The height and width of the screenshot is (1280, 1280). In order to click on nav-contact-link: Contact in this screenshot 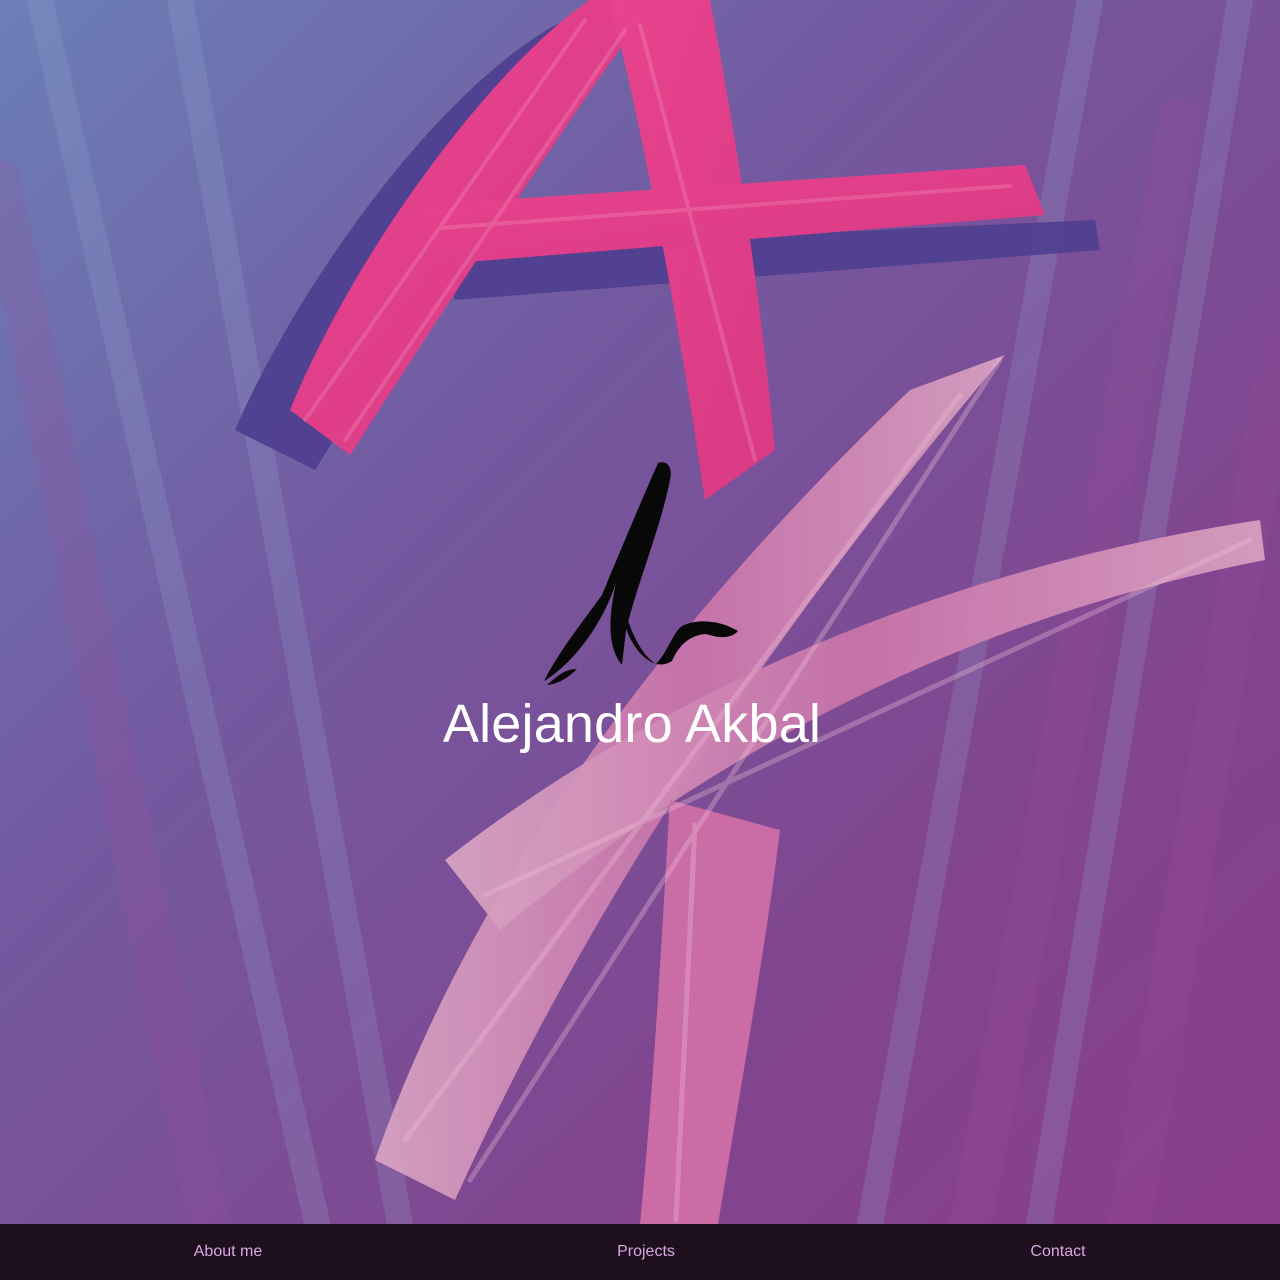, I will do `click(1057, 1252)`.